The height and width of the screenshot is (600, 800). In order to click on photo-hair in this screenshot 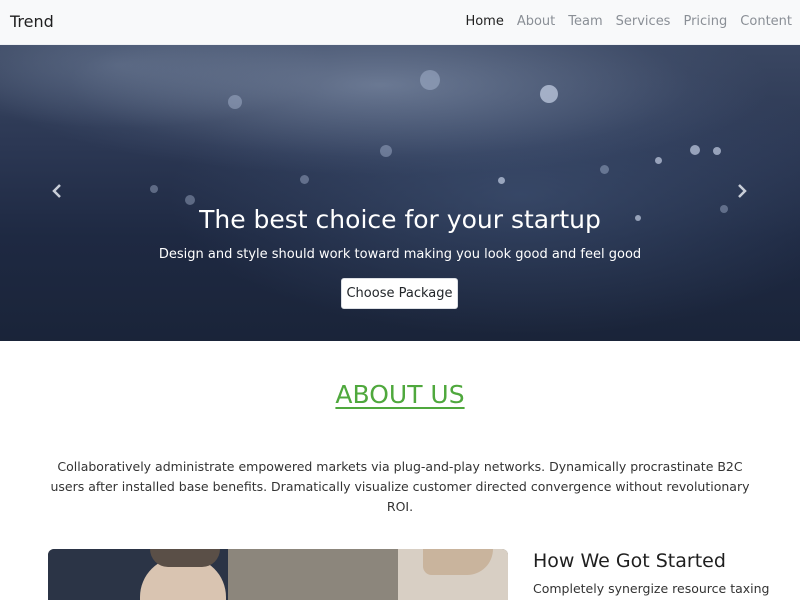, I will do `click(185, 558)`.